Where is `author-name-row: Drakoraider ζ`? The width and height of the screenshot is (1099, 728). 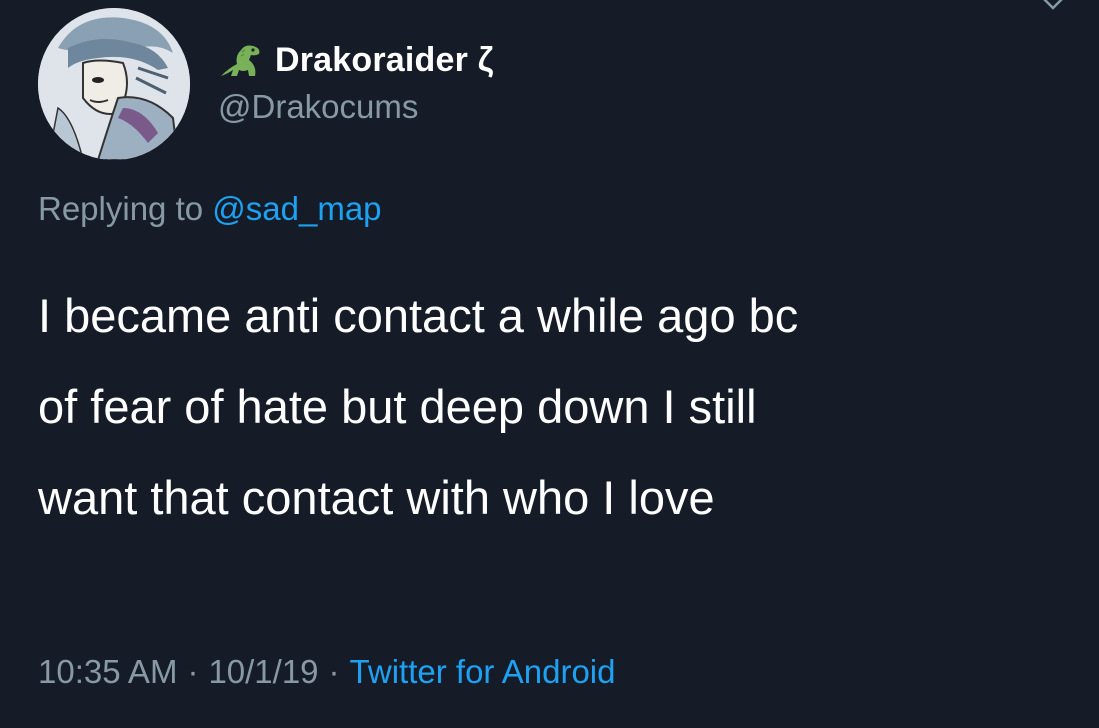
author-name-row: Drakoraider ζ is located at coordinates (354, 60).